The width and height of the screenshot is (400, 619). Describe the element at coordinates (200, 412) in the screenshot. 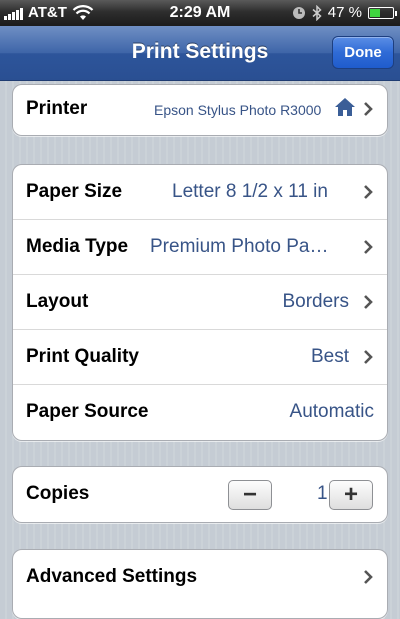

I see `paper-source-row: Paper Source Automatic` at that location.